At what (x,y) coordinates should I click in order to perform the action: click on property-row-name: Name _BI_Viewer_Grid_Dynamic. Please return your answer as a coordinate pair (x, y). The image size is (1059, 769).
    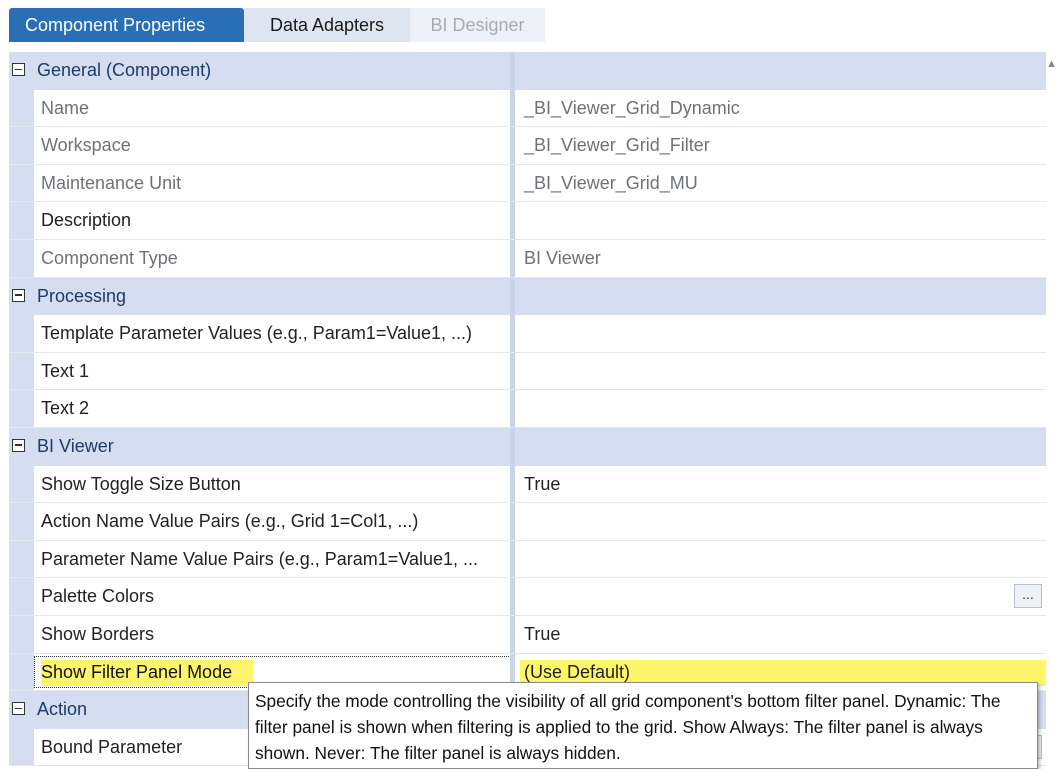
    Looking at the image, I should click on (527, 108).